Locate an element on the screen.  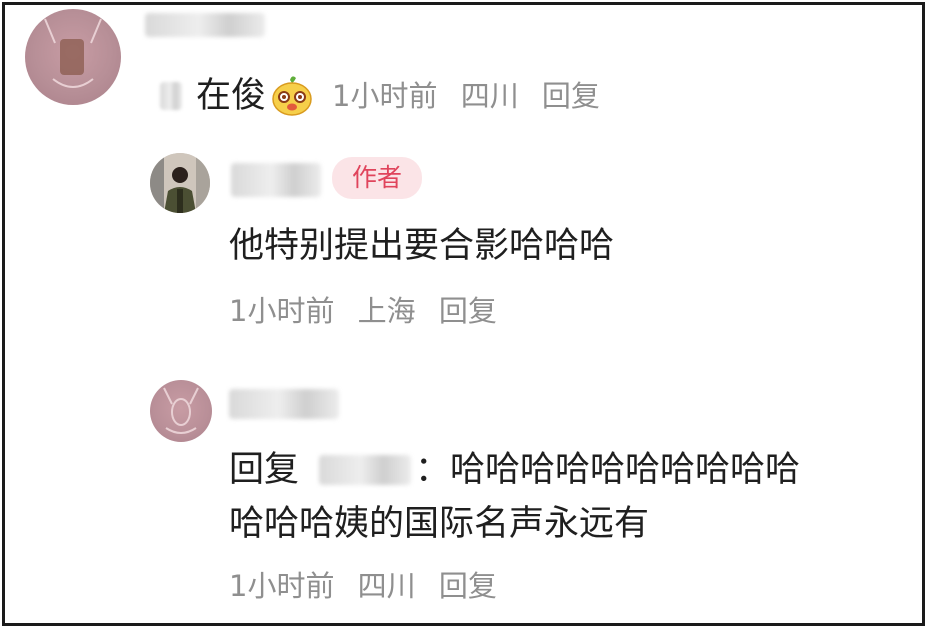
location: 上海 is located at coordinates (386, 311).